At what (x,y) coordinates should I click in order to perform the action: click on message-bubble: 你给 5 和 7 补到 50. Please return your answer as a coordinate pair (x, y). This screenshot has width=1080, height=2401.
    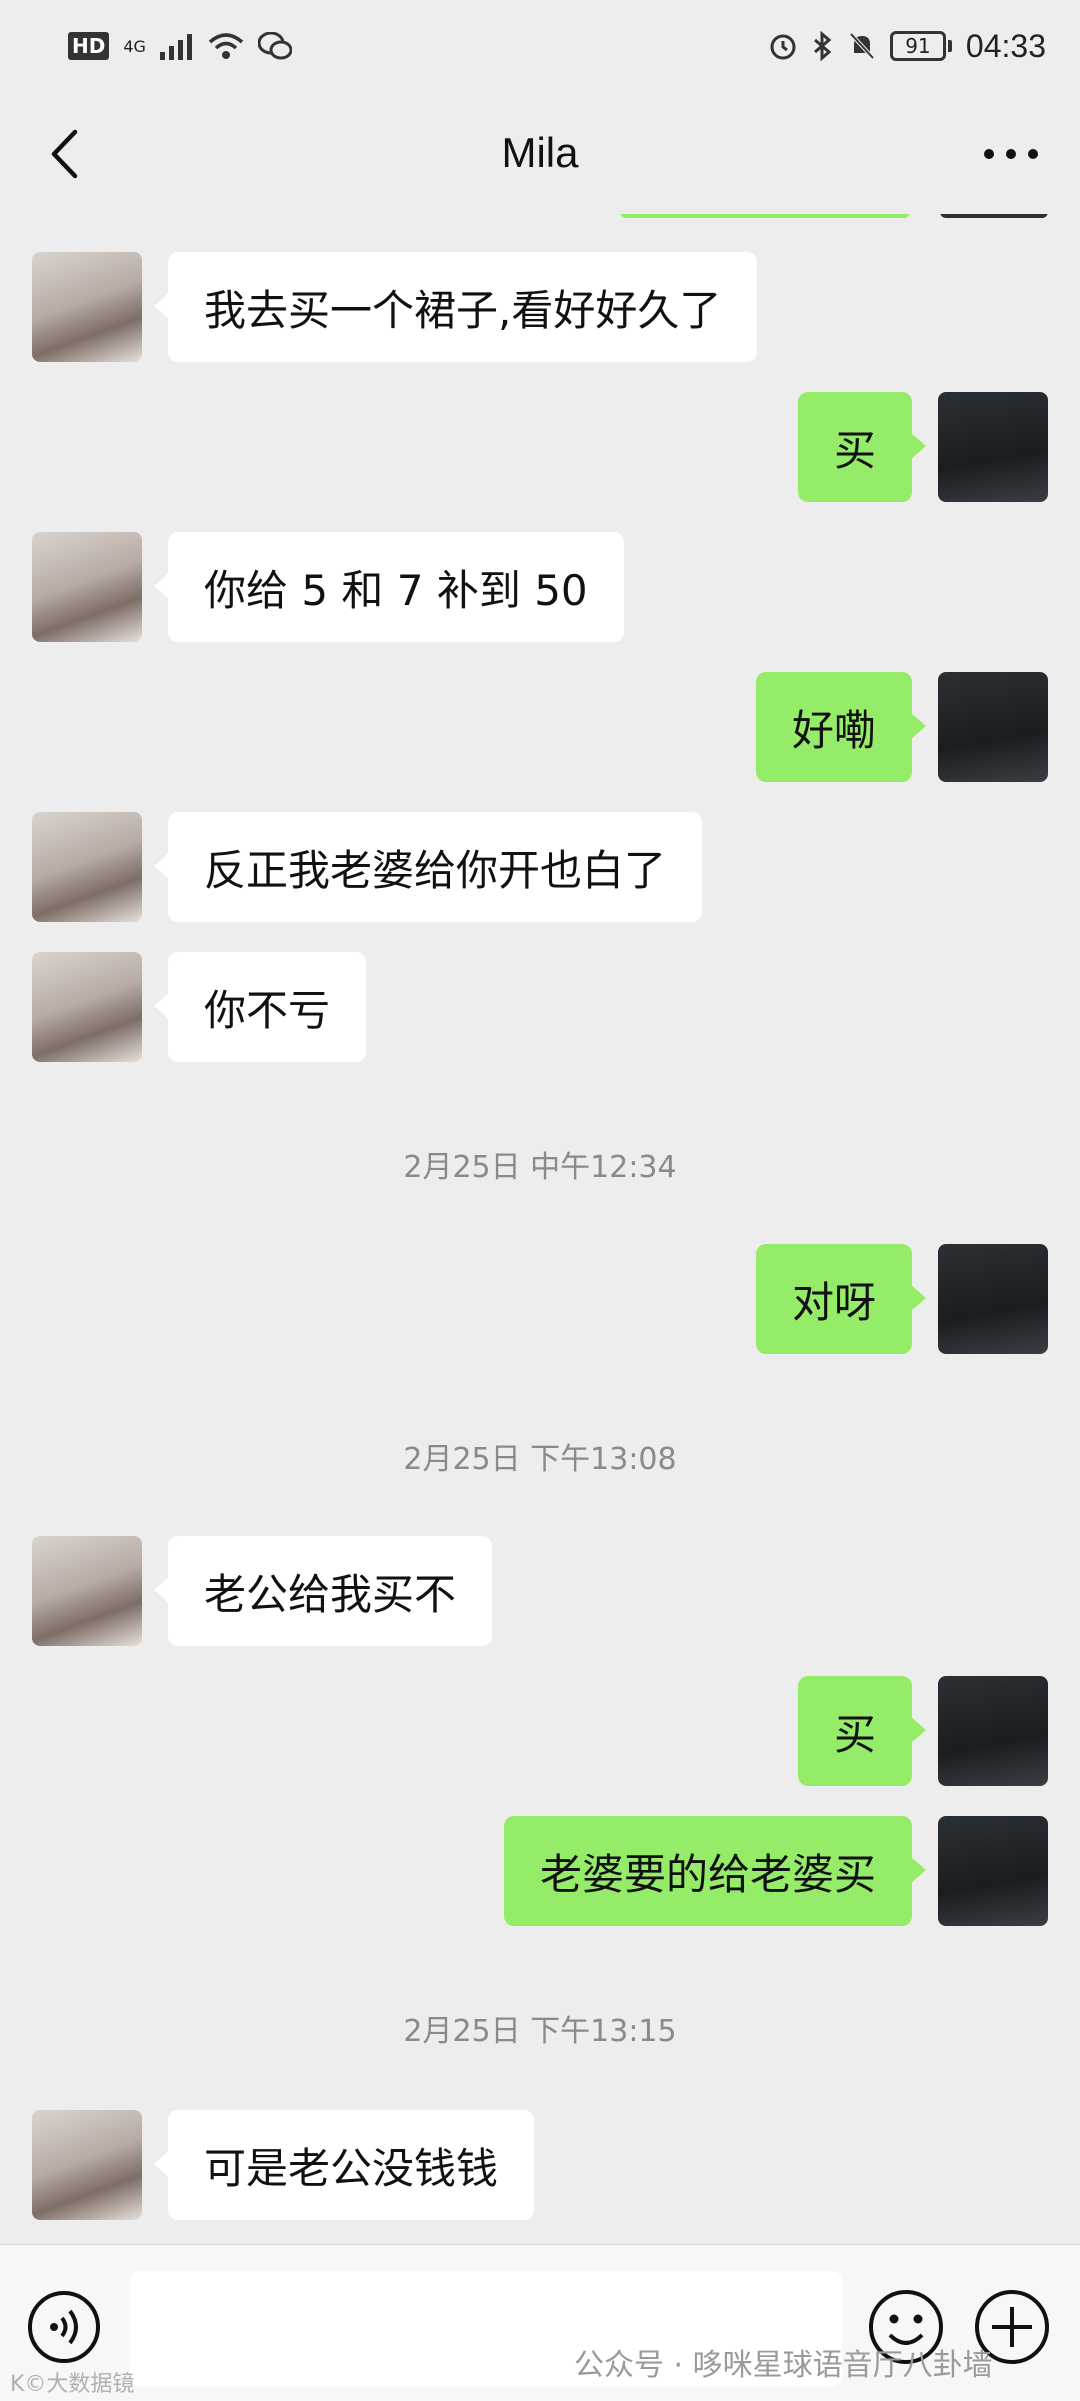
    Looking at the image, I should click on (389, 587).